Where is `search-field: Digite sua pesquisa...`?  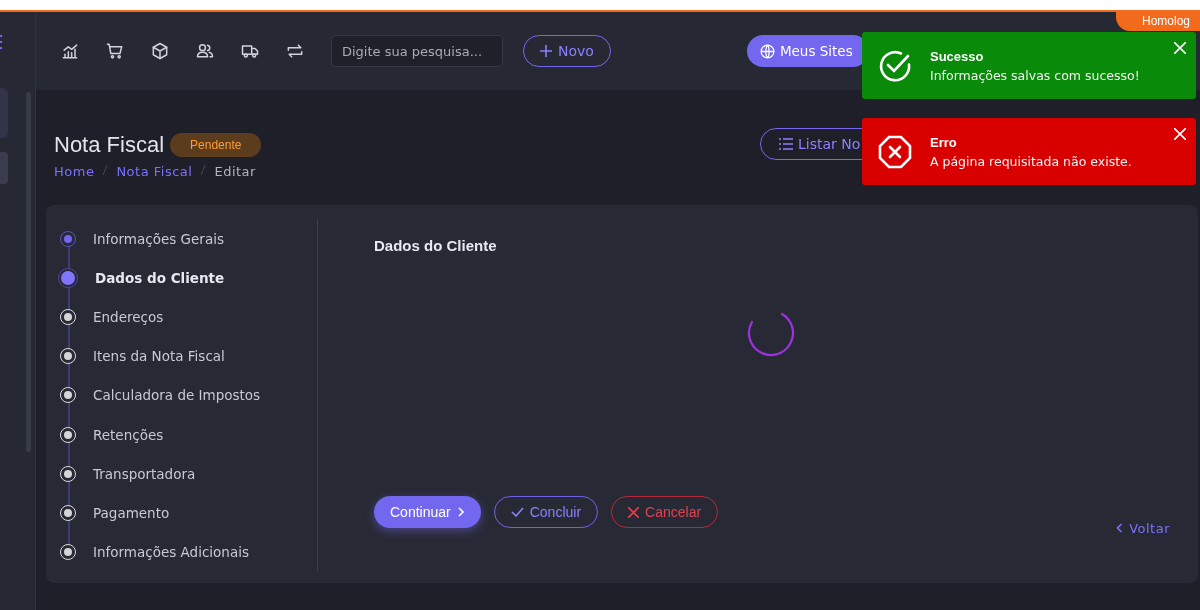
search-field: Digite sua pesquisa... is located at coordinates (417, 51).